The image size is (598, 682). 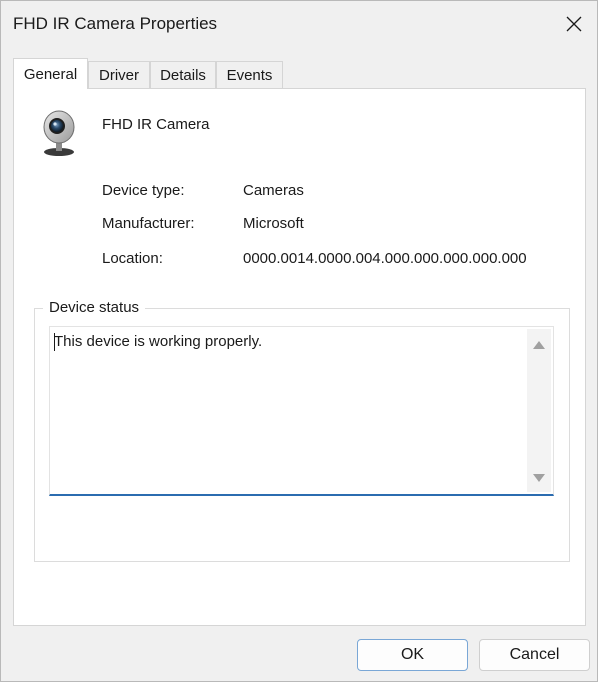 I want to click on location-value: 0000.0014.0000.004.000.000.000.000.000, so click(x=385, y=258).